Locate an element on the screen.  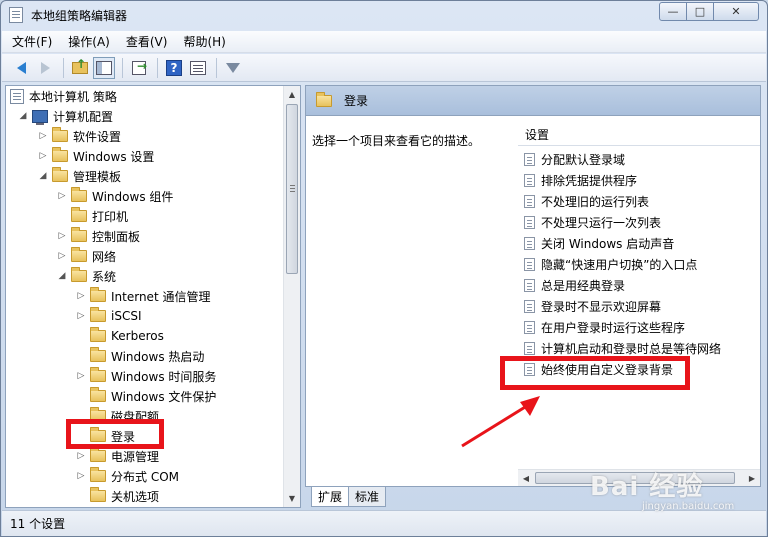
tree-item-shutdown-options: 关机选项 is located at coordinates (117, 496).